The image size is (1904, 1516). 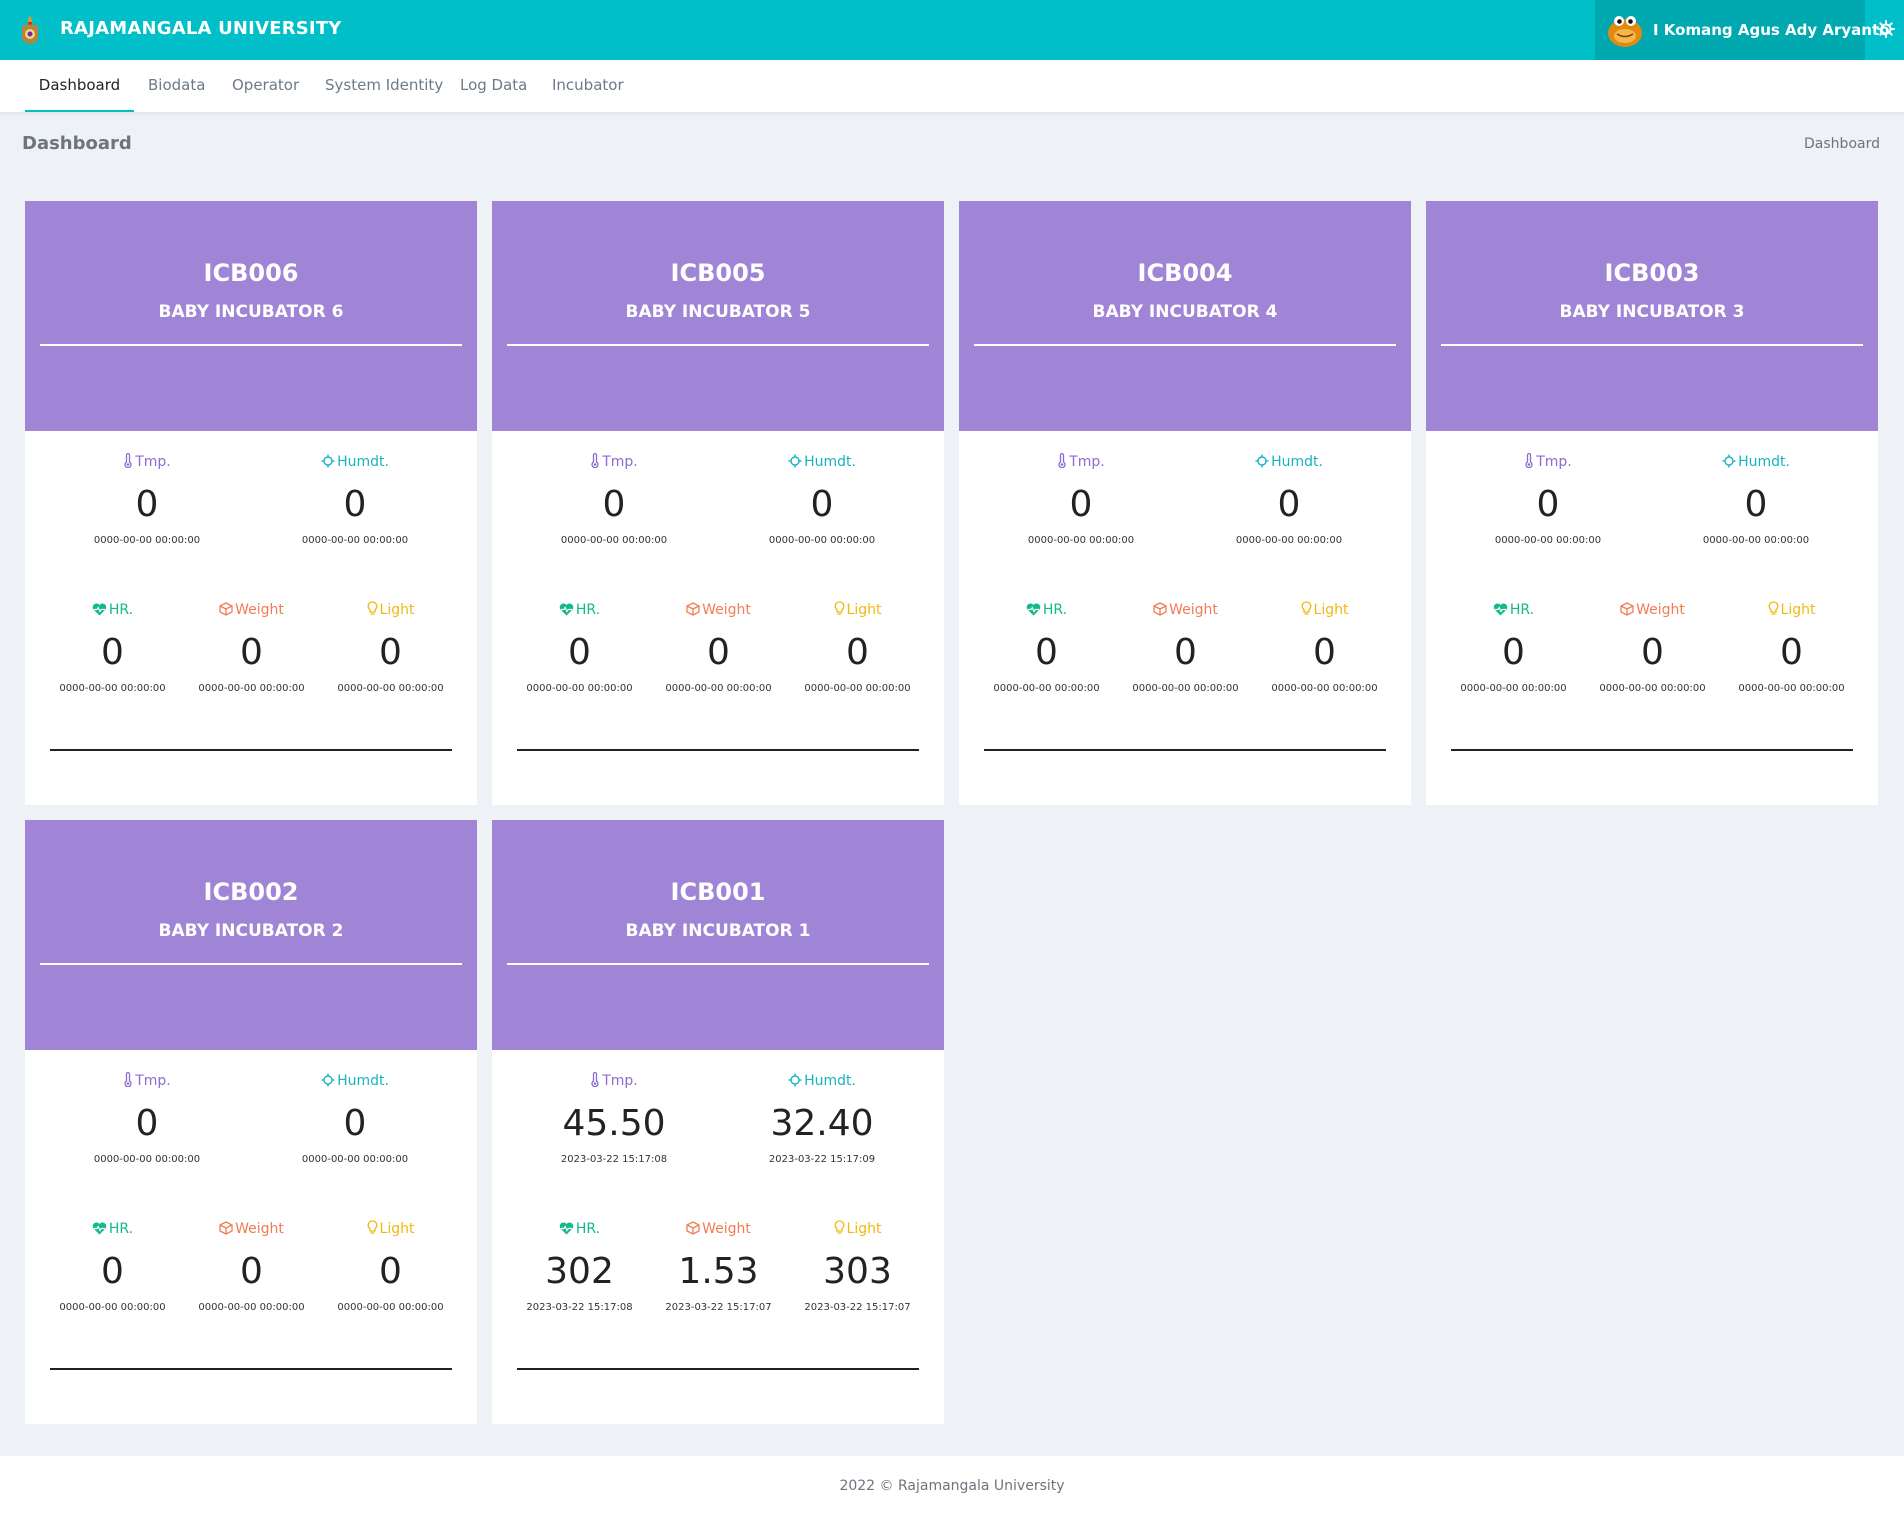 What do you see at coordinates (1652, 316) in the screenshot?
I see `card-header: ICB003 BABY INCUBATOR 3` at bounding box center [1652, 316].